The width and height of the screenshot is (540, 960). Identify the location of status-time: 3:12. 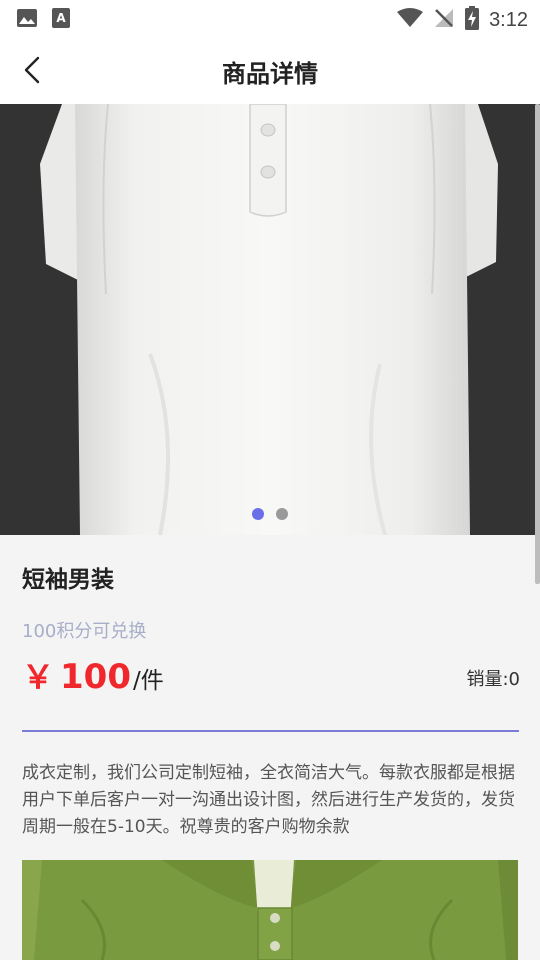
(508, 19).